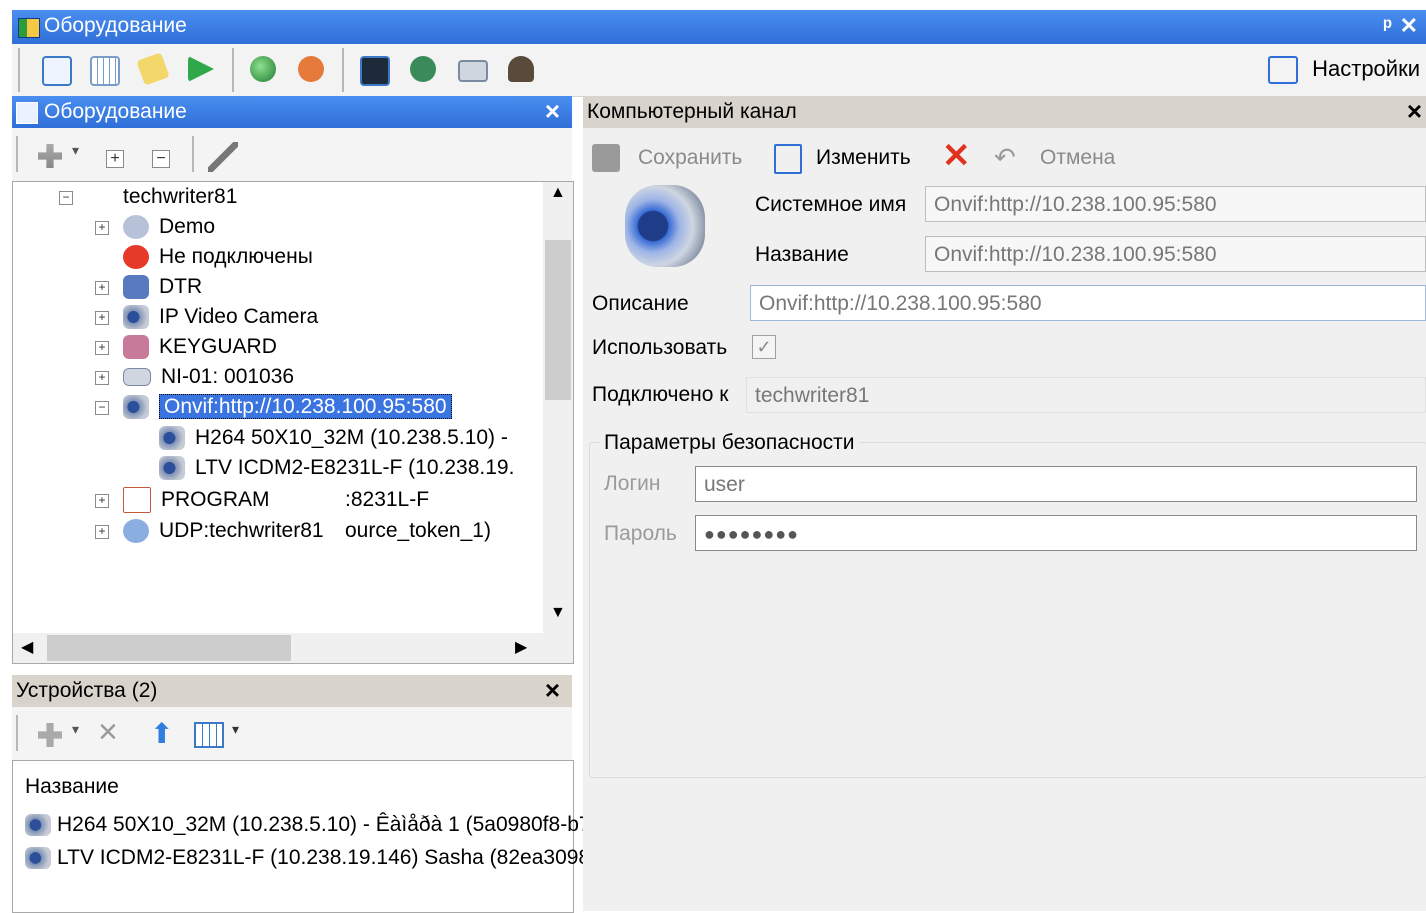 The height and width of the screenshot is (913, 1426). Describe the element at coordinates (1175, 254) in the screenshot. I see `name-field: Onvif:http://10.238.100.95:580` at that location.